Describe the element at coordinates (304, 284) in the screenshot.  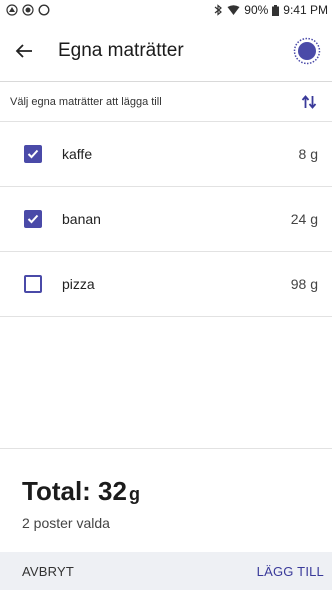
I see `item-amount: 98 g` at that location.